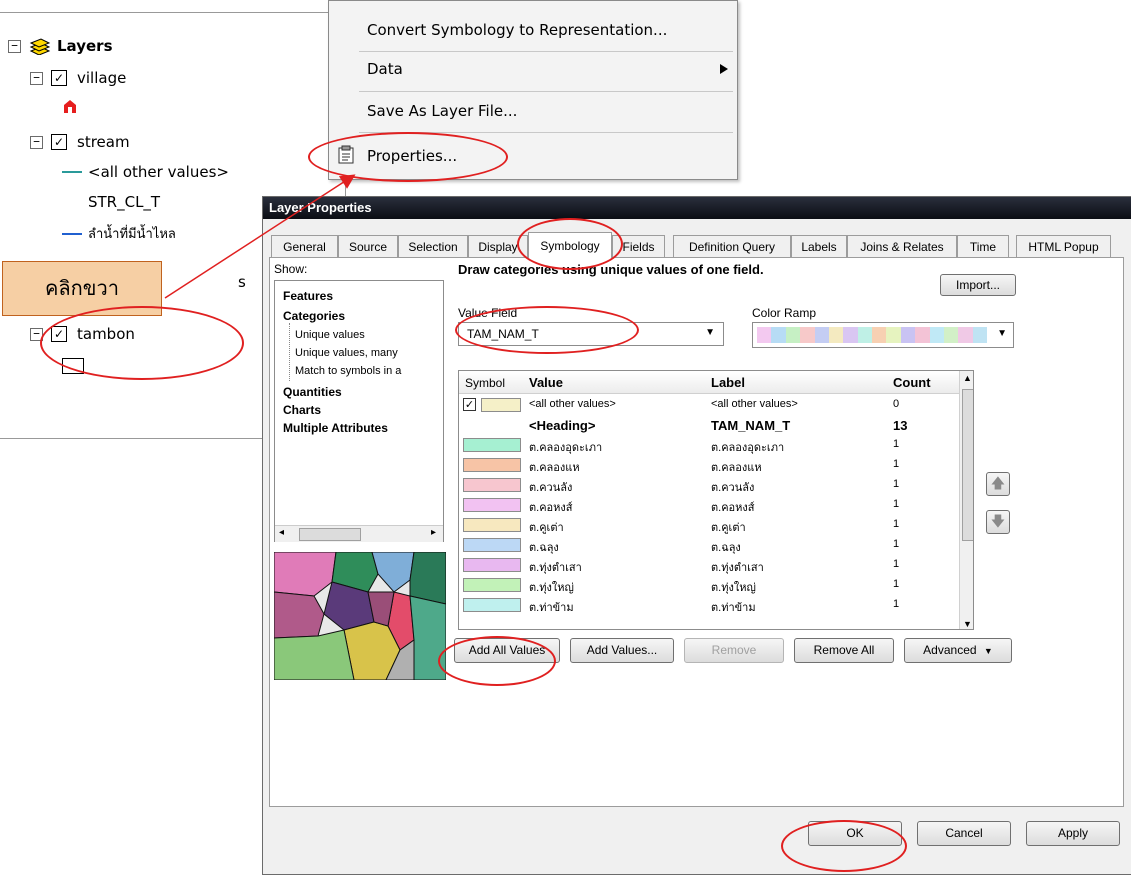  What do you see at coordinates (844, 650) in the screenshot?
I see `remove-all-button: Remove All` at bounding box center [844, 650].